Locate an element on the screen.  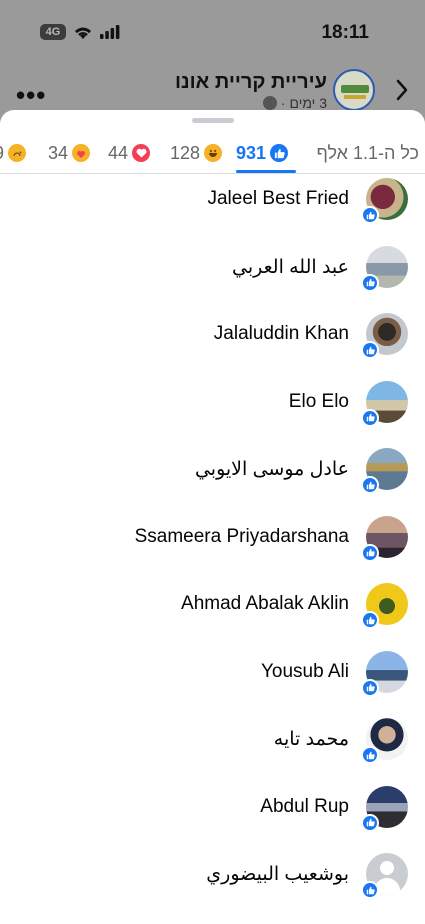
haha-reaction-icon is located at coordinates (213, 153).